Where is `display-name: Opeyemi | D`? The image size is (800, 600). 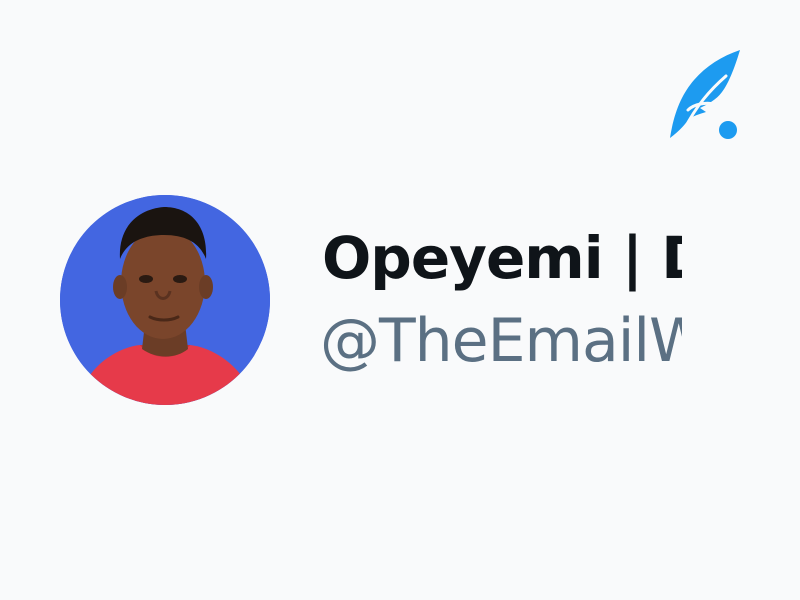 display-name: Opeyemi | D is located at coordinates (502, 258).